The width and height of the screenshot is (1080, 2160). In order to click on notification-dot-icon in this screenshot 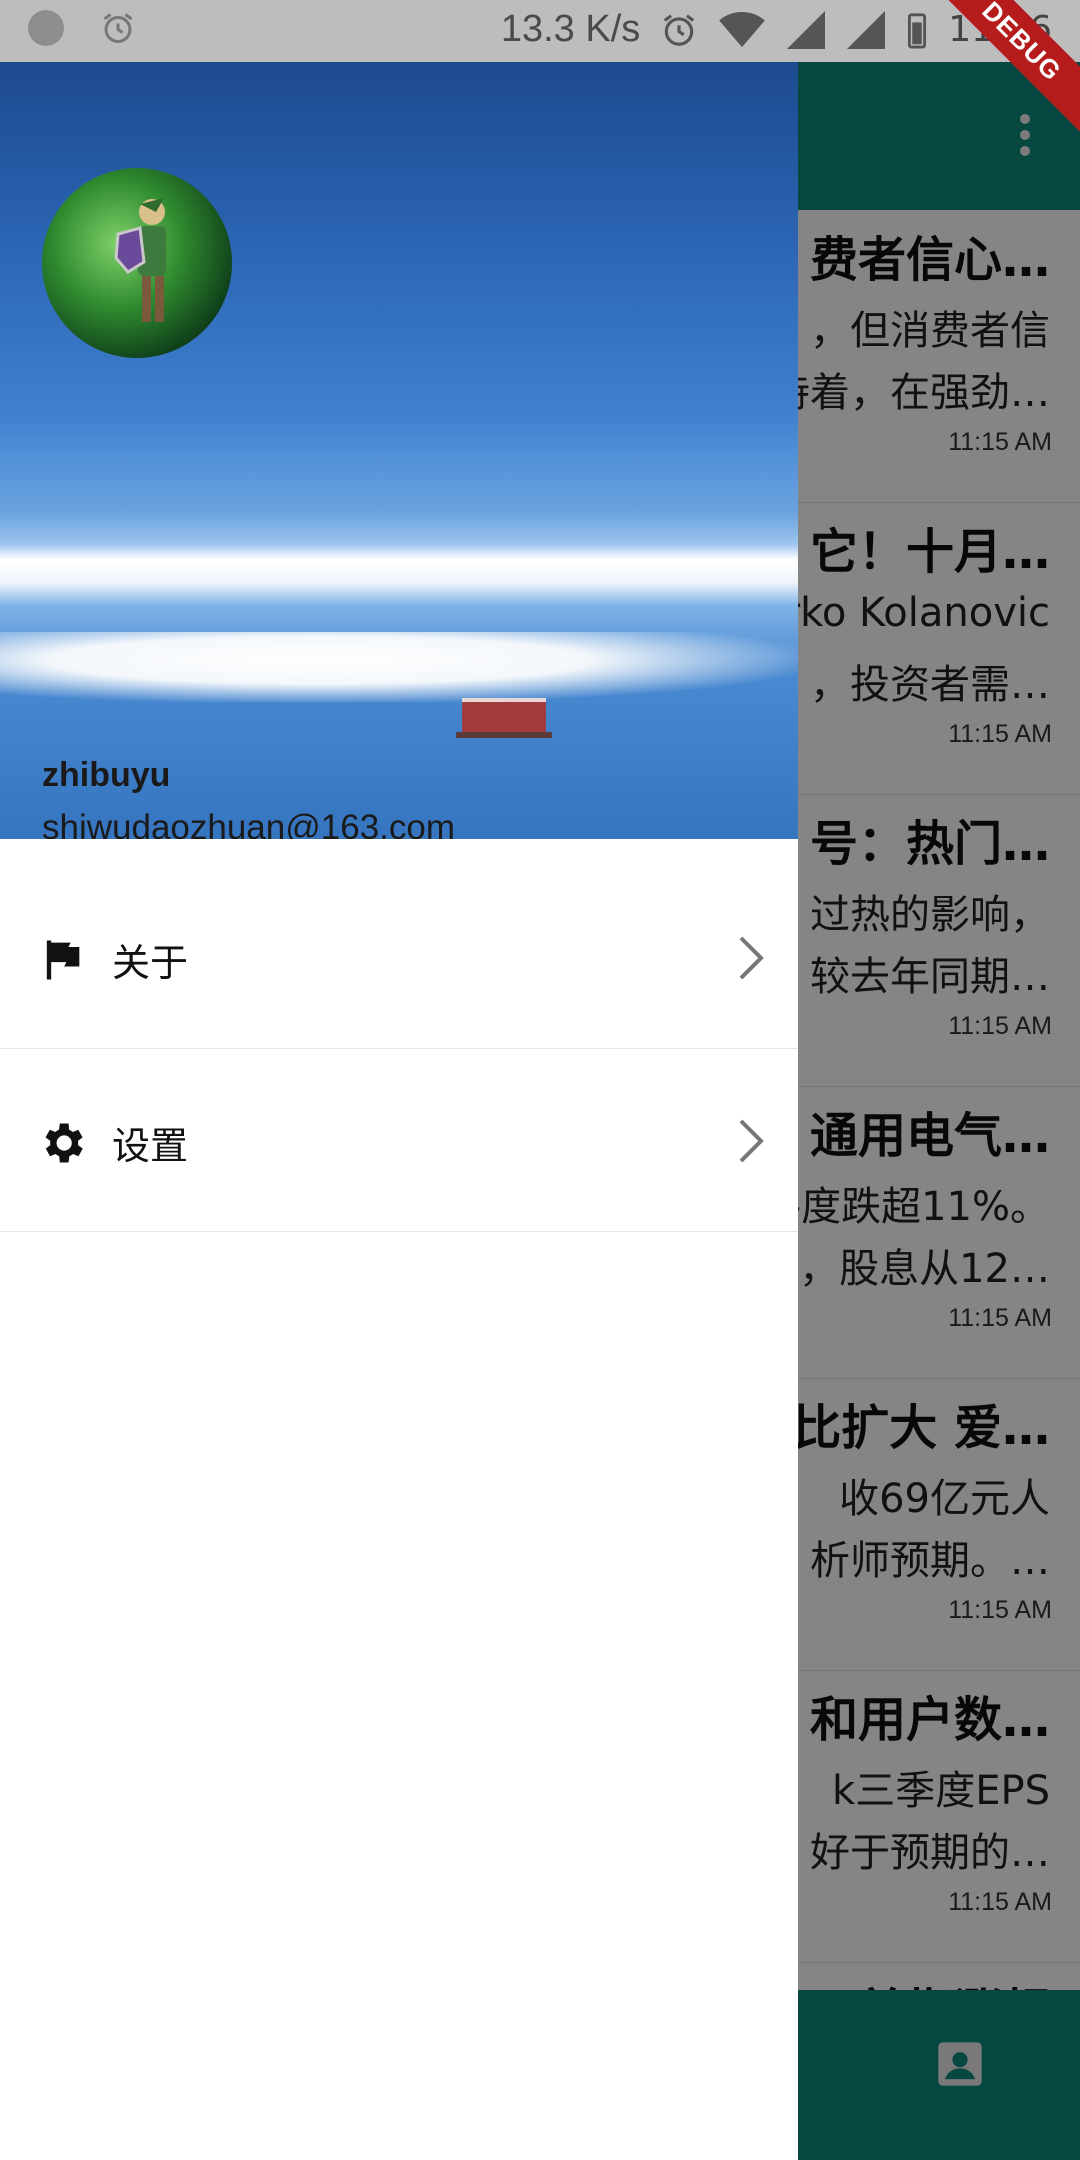, I will do `click(46, 28)`.